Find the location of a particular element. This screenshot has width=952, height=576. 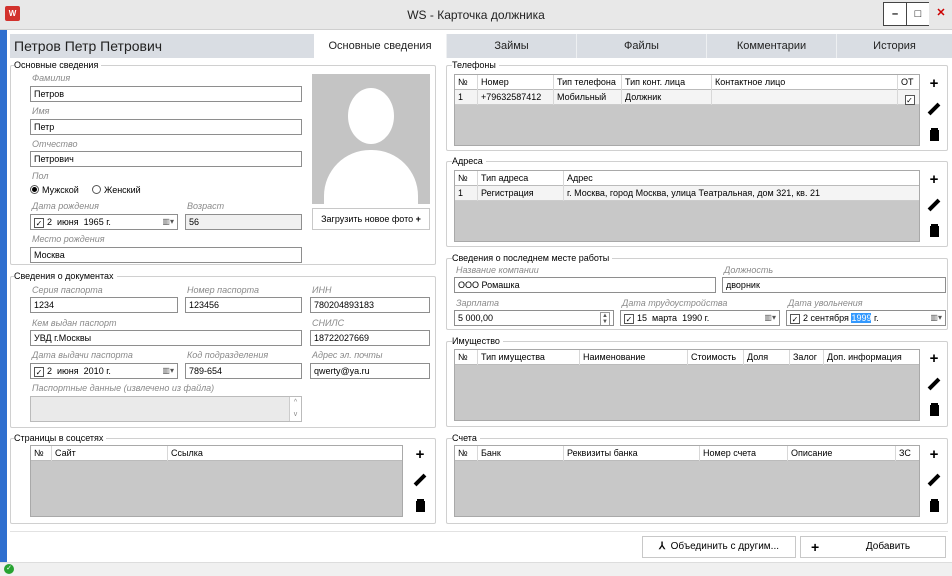

passport-data-label: Паспортные данные (извлечено из файла) is located at coordinates (123, 388).